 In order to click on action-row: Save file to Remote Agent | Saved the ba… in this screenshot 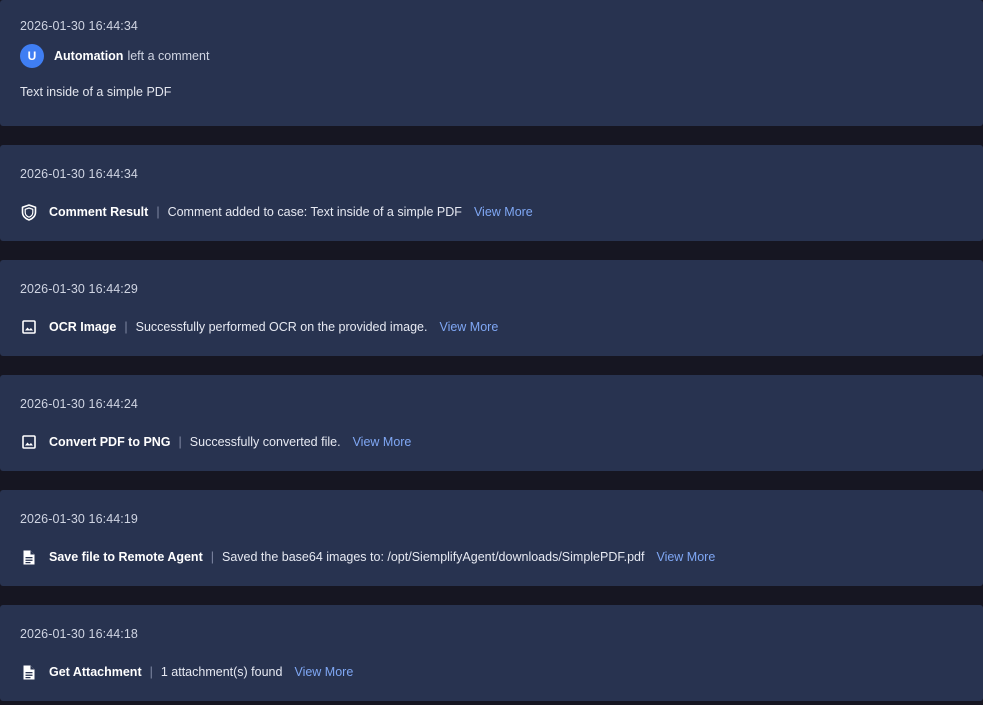, I will do `click(367, 557)`.